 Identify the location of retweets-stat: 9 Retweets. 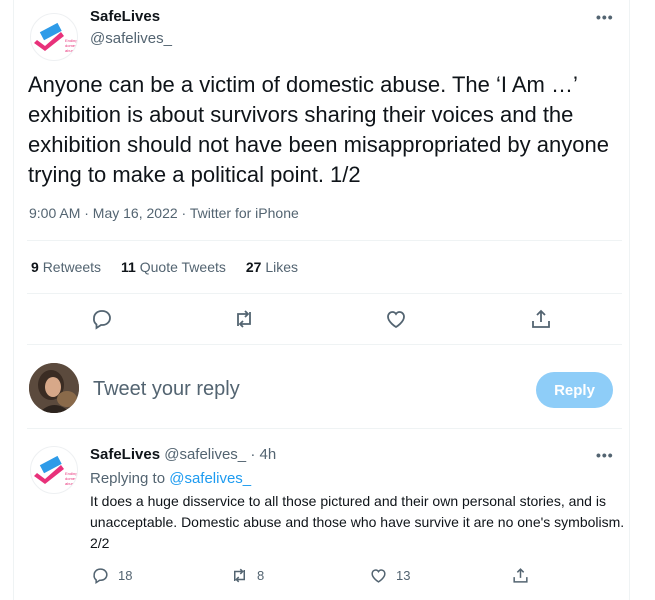
(66, 267).